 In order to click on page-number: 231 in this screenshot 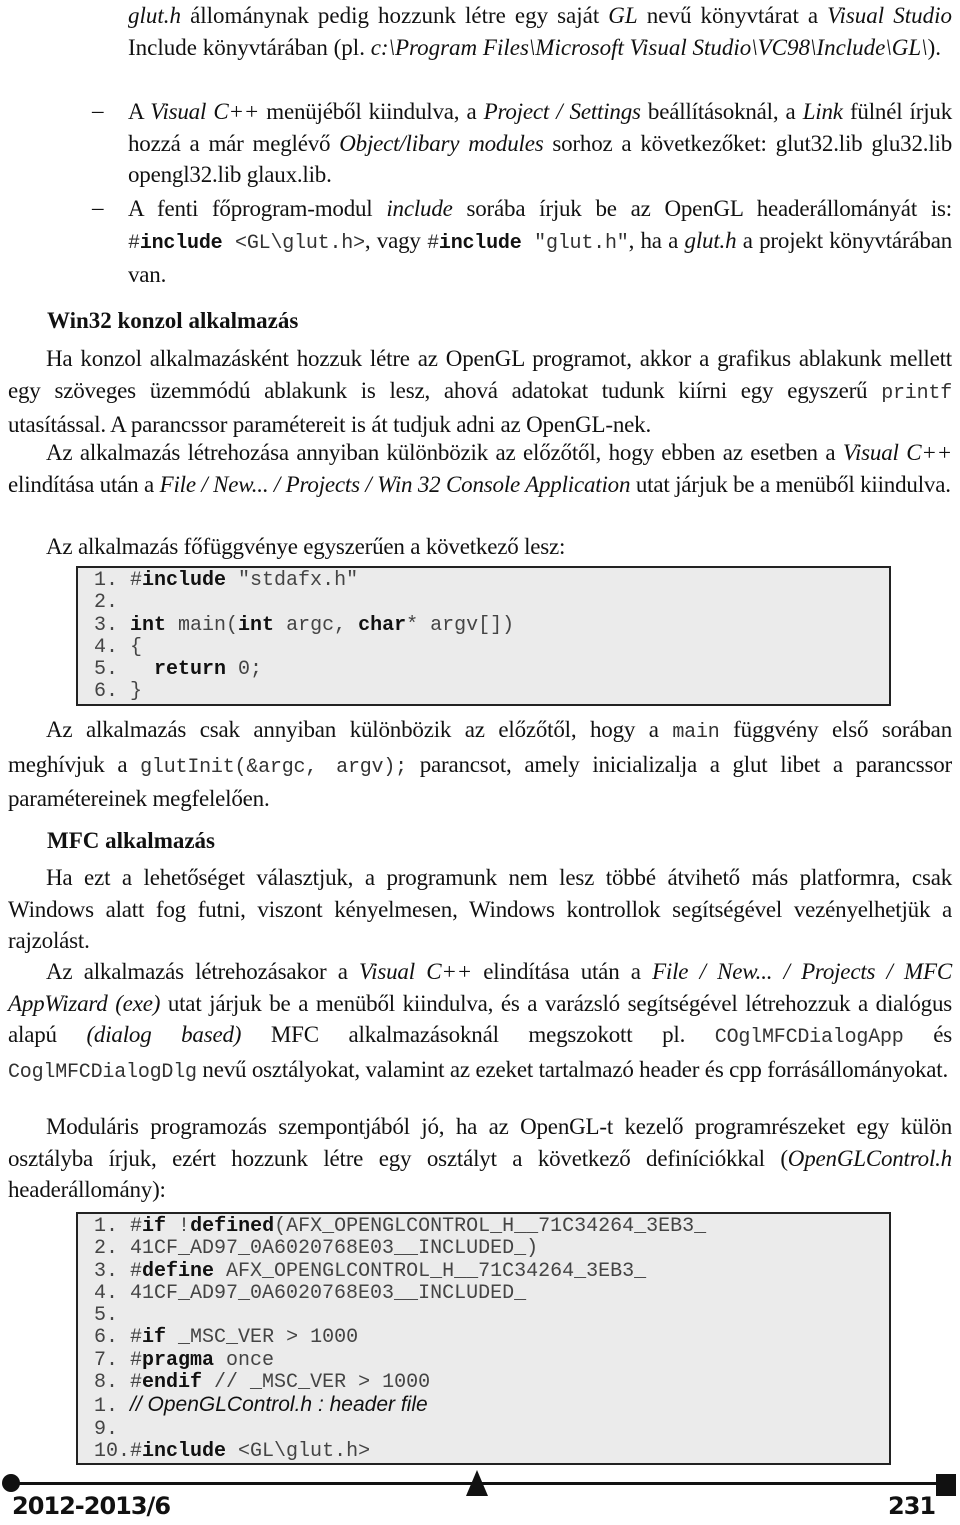, I will do `click(912, 1506)`.